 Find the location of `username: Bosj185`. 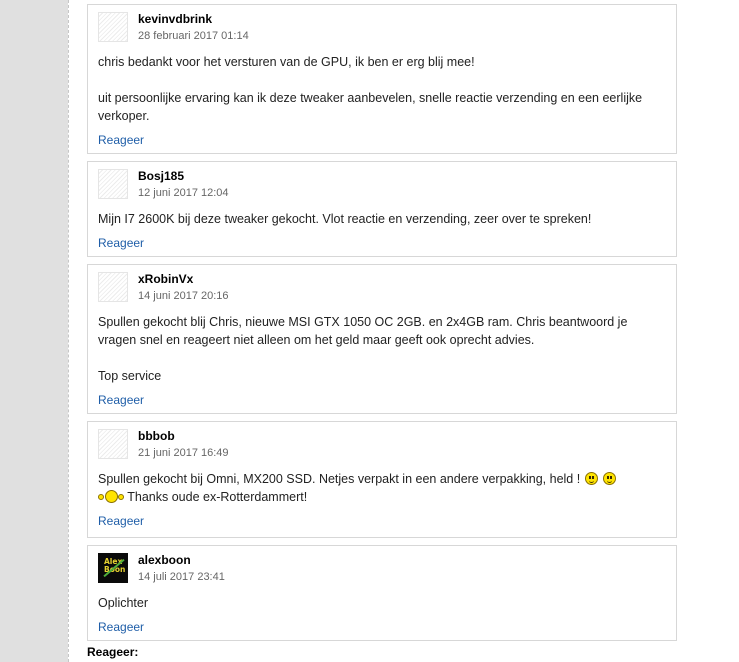

username: Bosj185 is located at coordinates (161, 176).